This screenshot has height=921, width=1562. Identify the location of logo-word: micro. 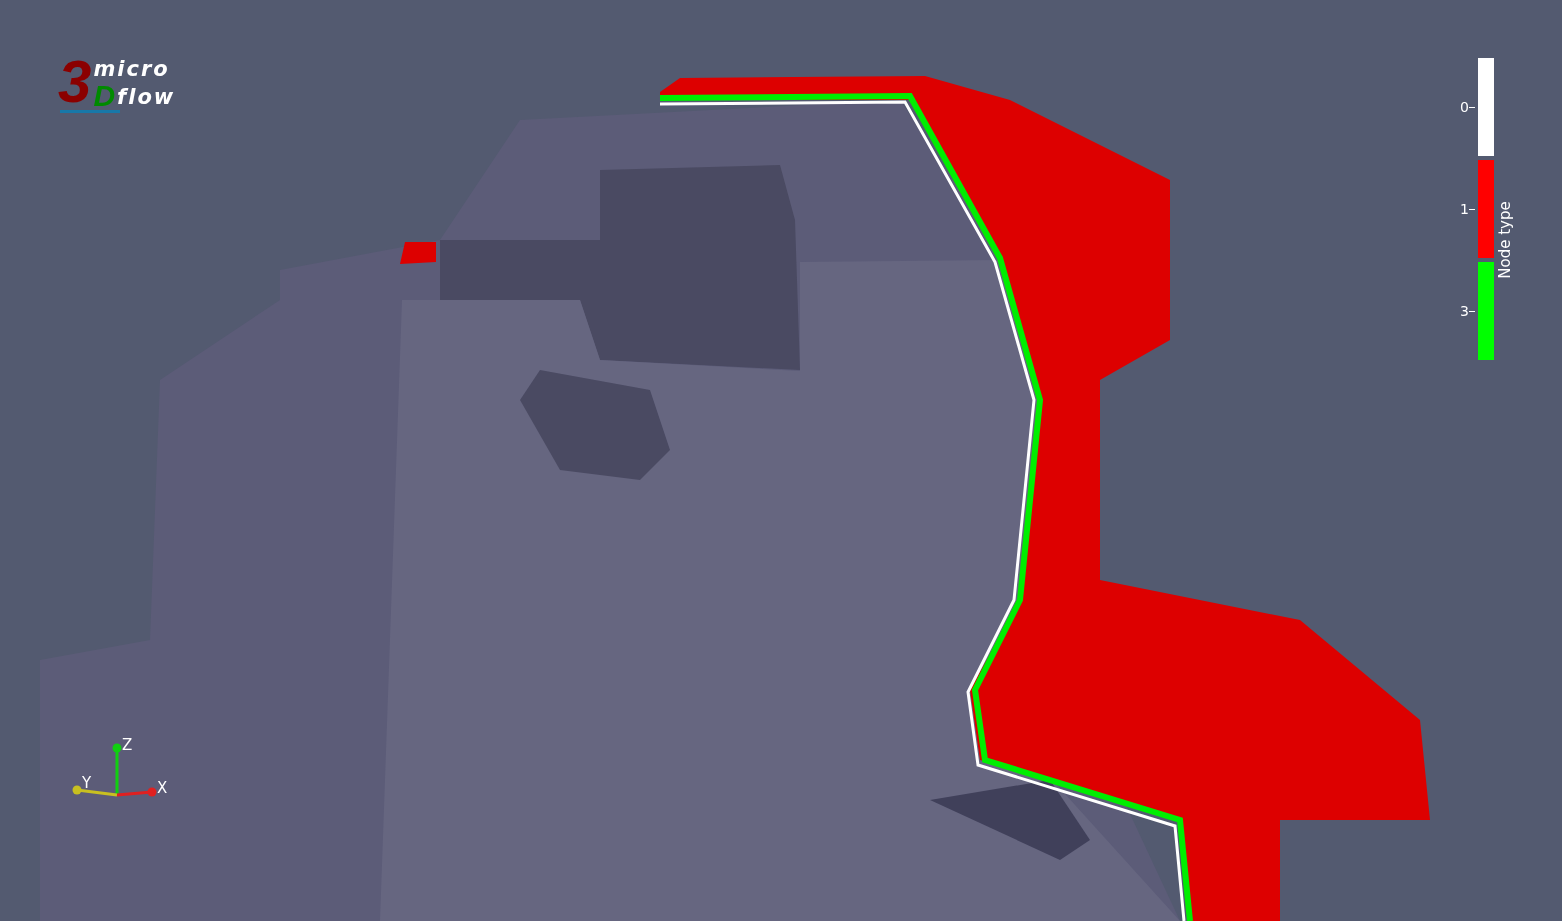
(132, 69).